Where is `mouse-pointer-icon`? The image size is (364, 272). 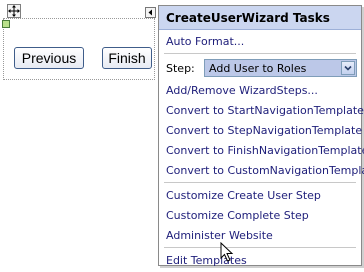
mouse-pointer-icon is located at coordinates (227, 252).